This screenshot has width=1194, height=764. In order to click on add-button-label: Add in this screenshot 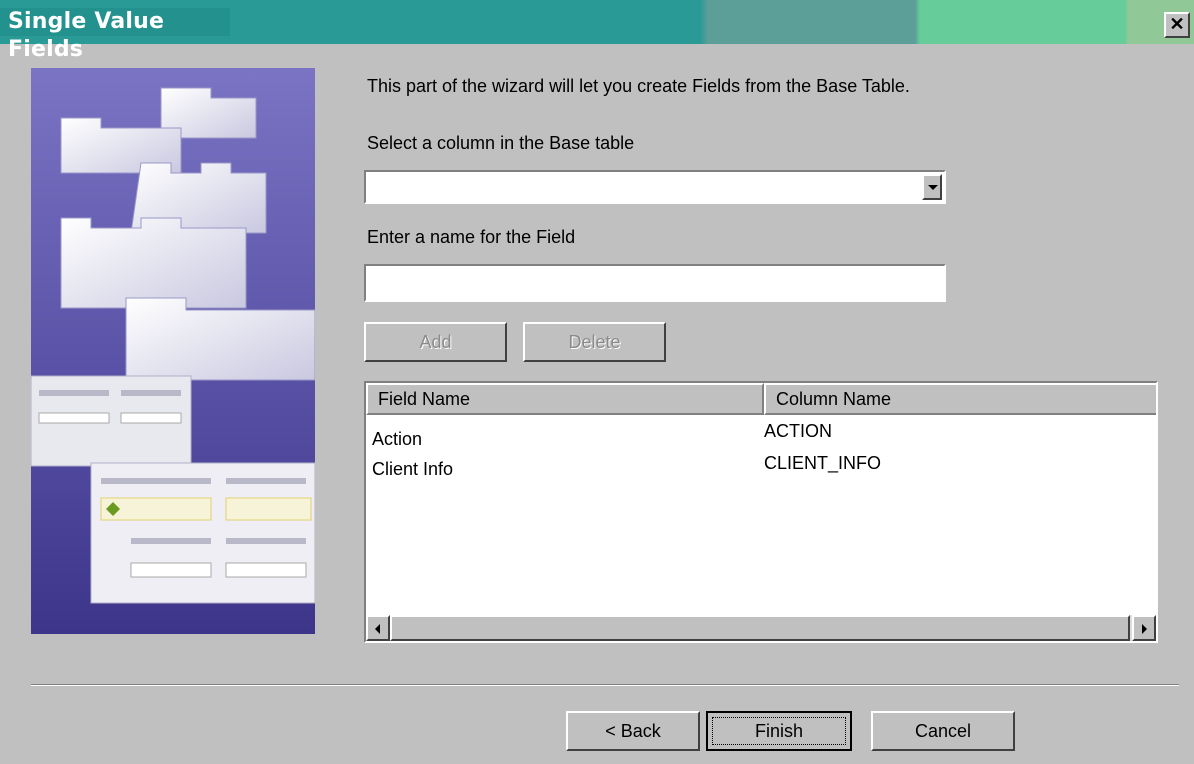, I will do `click(435, 342)`.